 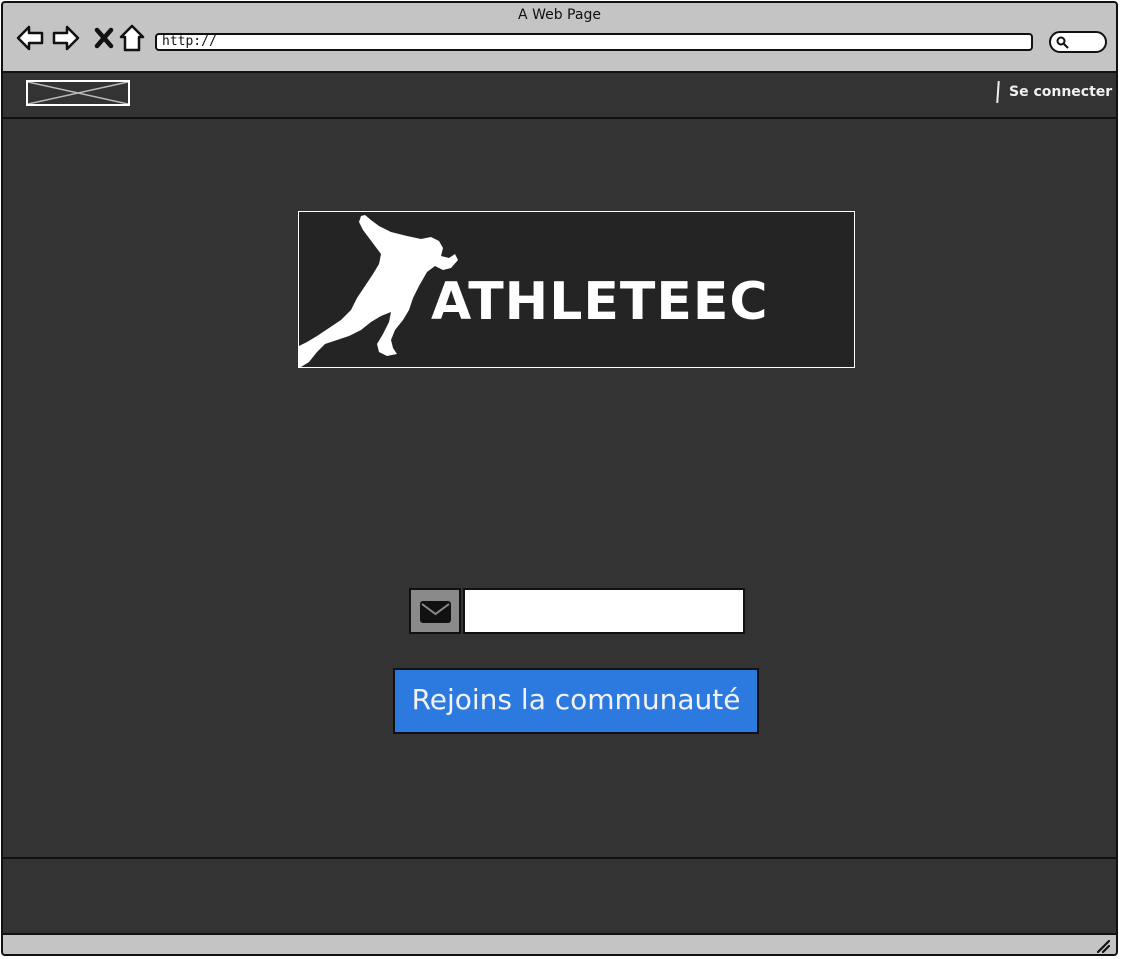 I want to click on brand-banner: ATHLETEEC, so click(x=576, y=289).